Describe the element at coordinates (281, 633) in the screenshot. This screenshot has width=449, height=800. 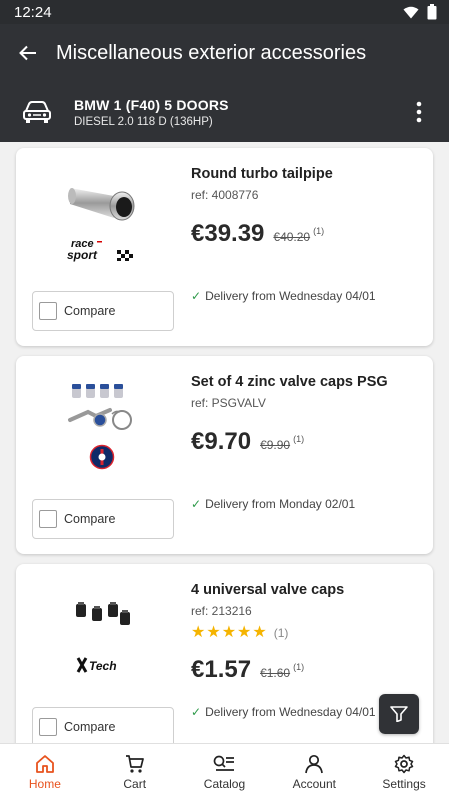
I see `rating-count: (1)` at that location.